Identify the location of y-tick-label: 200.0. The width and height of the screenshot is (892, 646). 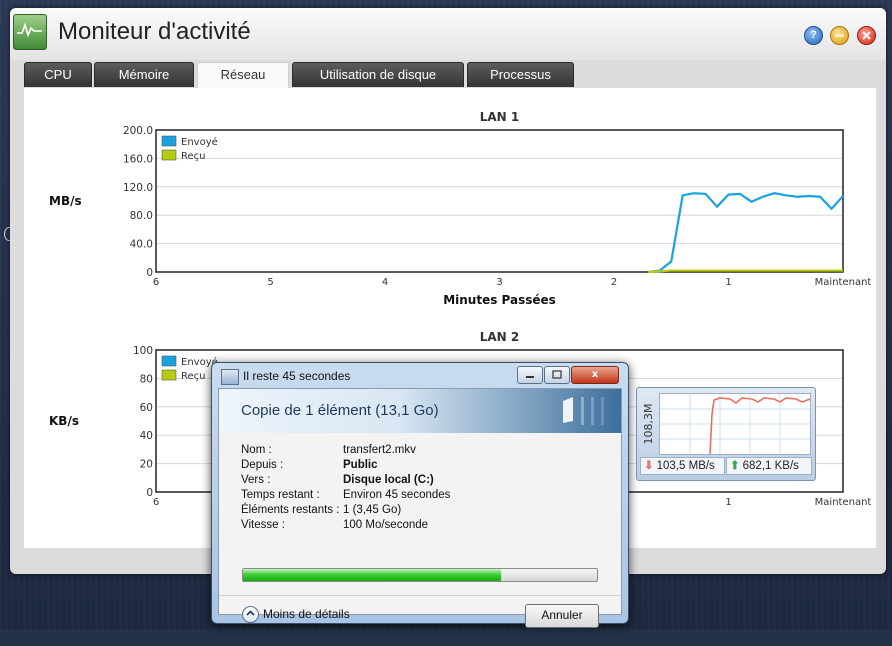
(138, 131).